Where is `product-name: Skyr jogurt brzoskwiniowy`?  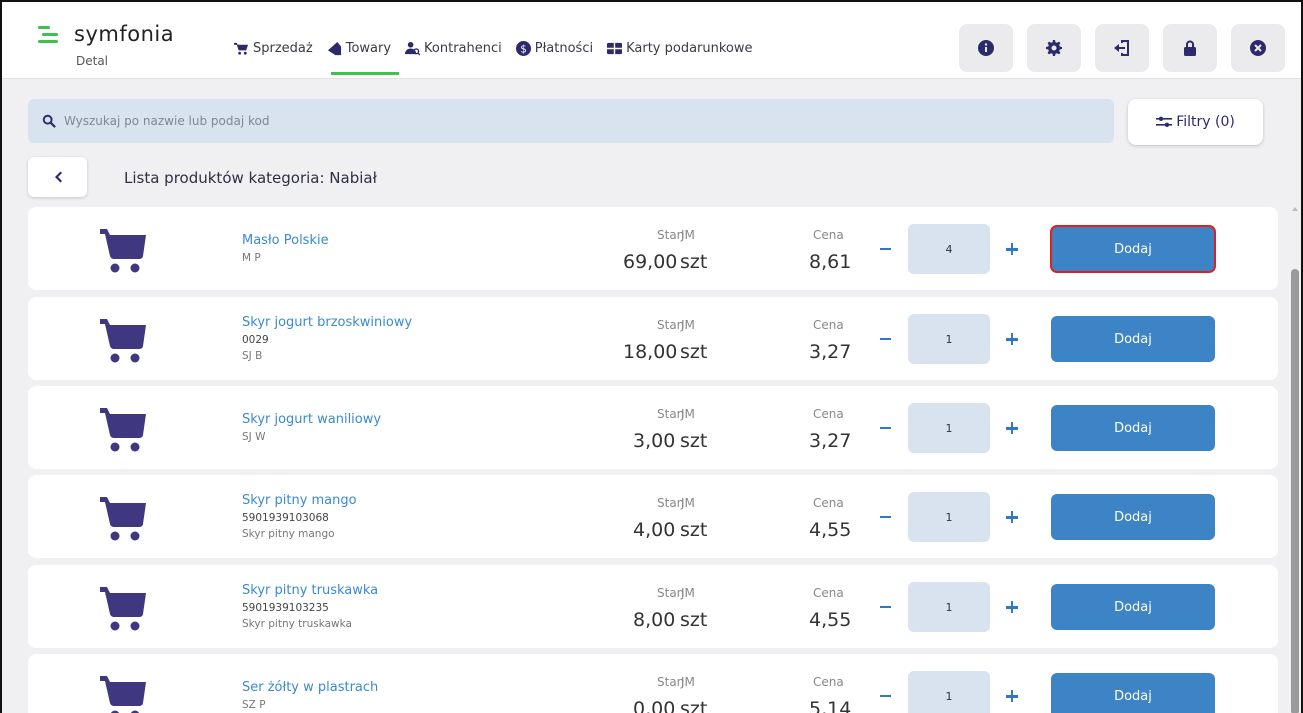 product-name: Skyr jogurt brzoskwiniowy is located at coordinates (327, 322).